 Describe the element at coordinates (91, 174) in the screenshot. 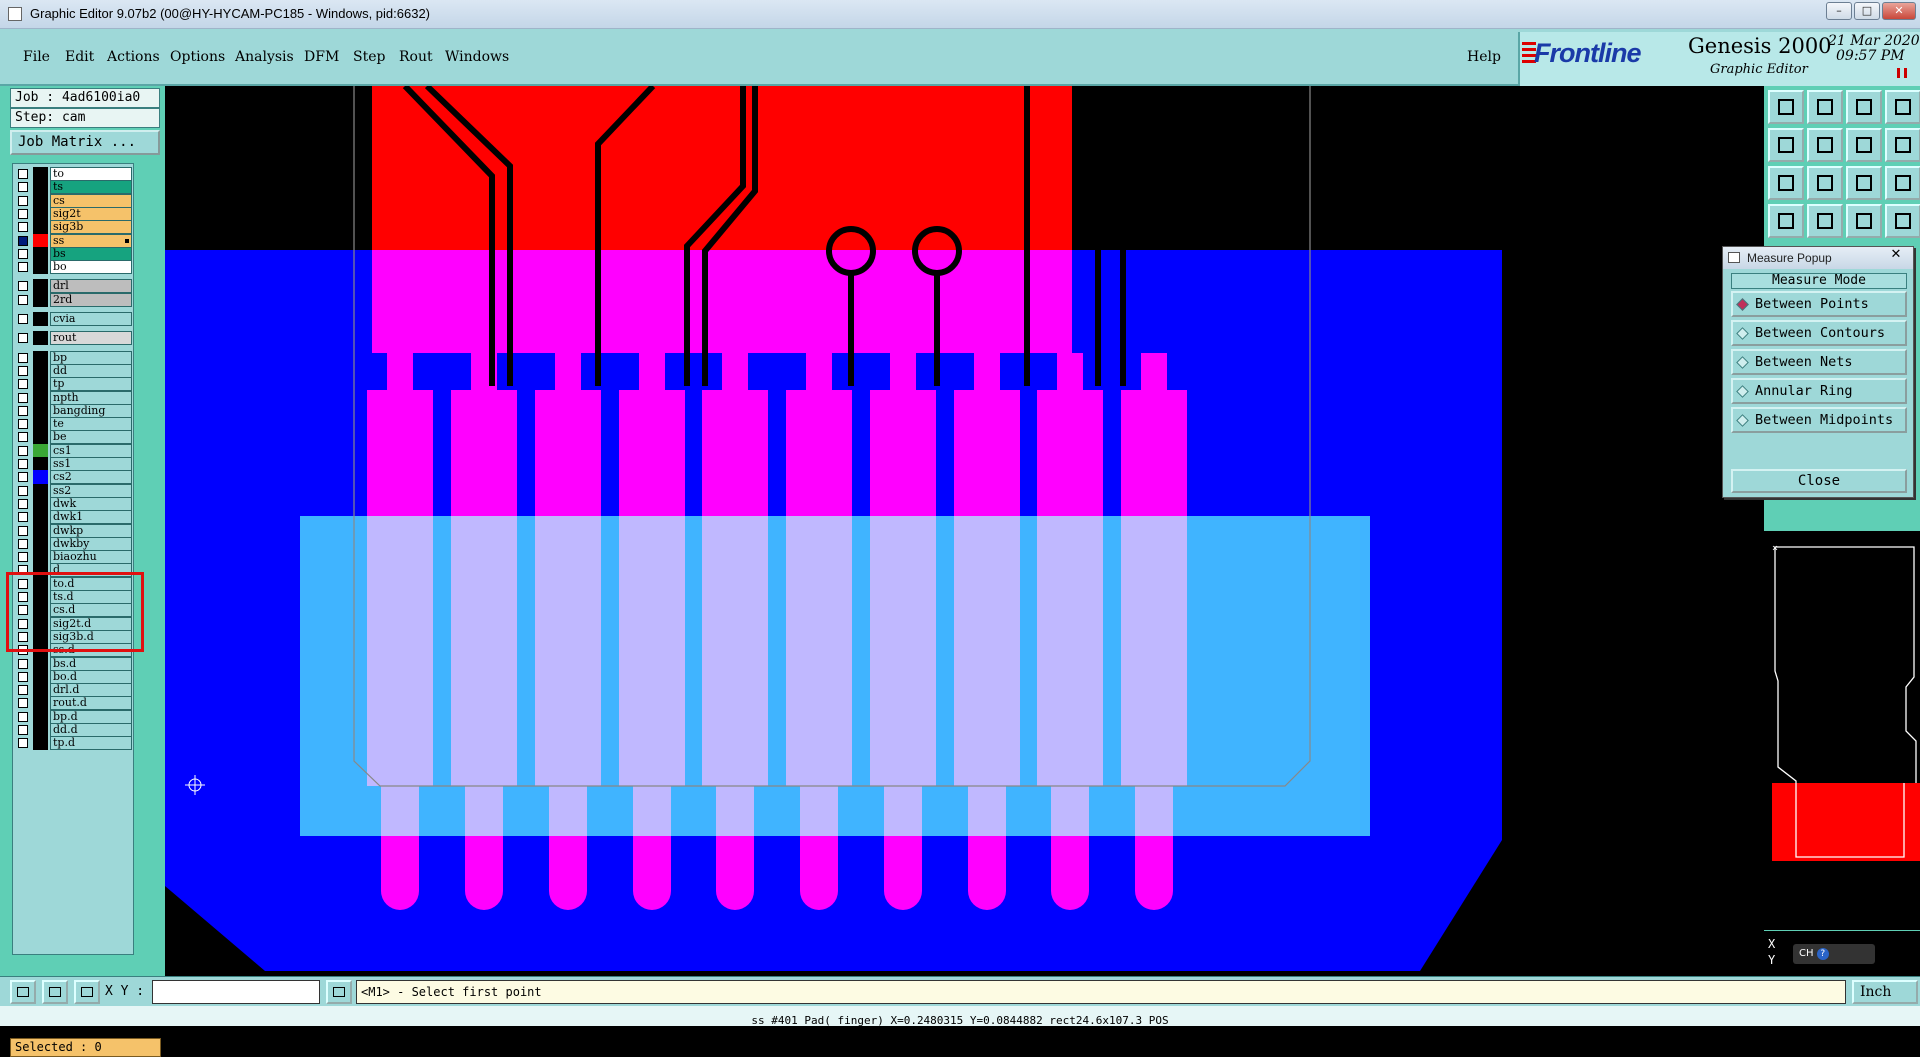

I see `layer-name: to` at that location.